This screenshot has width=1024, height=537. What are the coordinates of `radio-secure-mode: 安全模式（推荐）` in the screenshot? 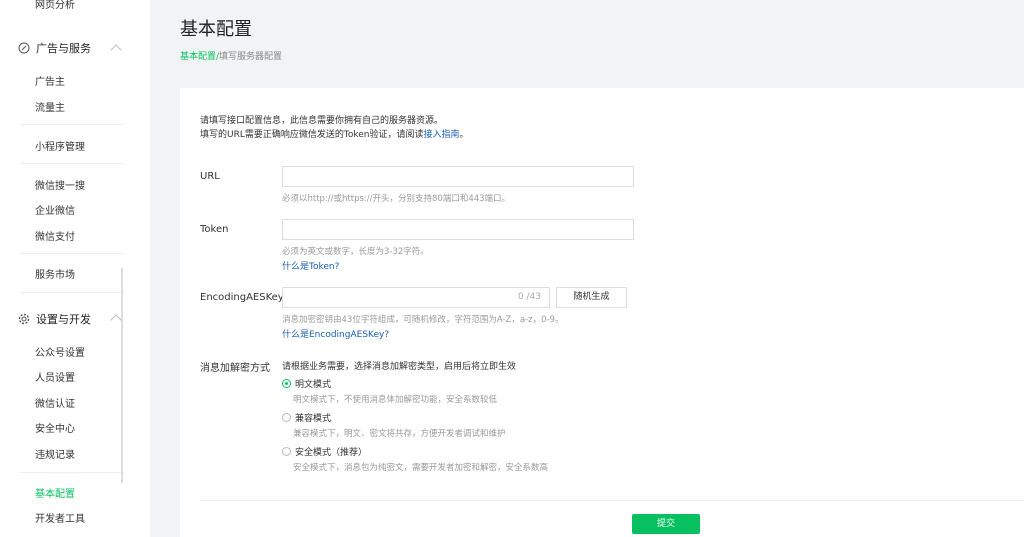 It's located at (324, 451).